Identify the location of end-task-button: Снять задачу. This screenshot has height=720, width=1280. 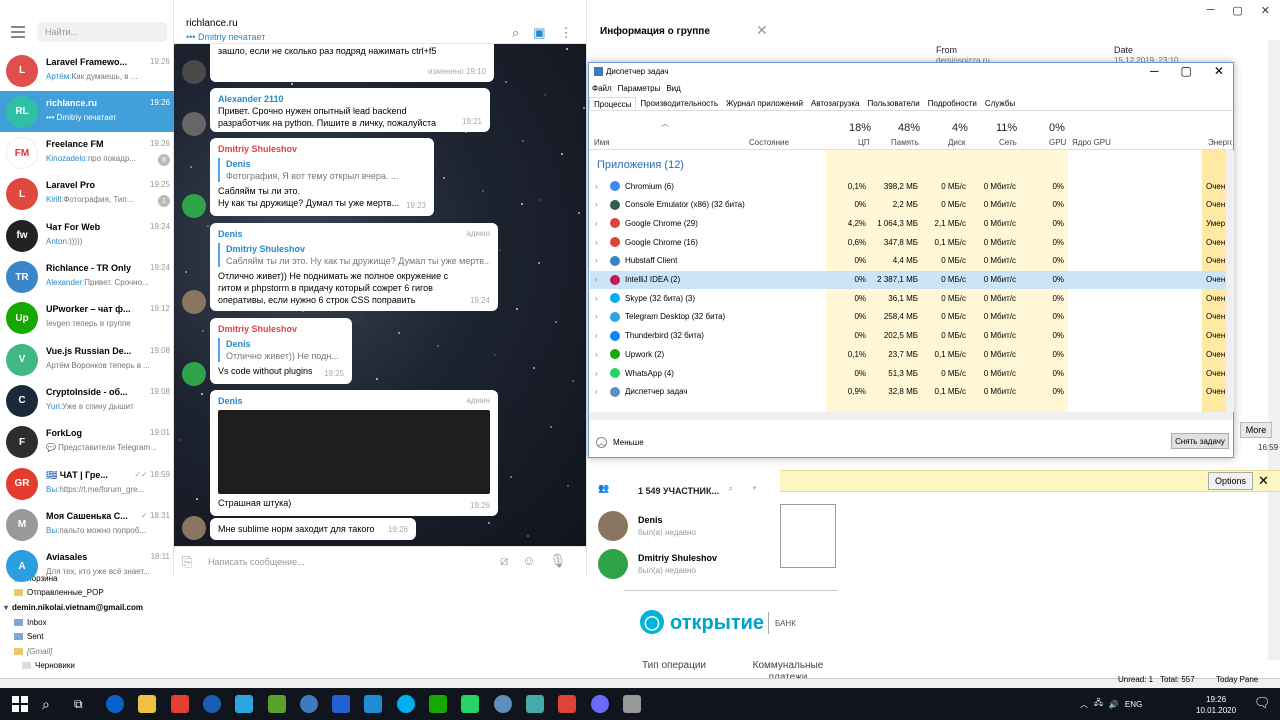
(1200, 441).